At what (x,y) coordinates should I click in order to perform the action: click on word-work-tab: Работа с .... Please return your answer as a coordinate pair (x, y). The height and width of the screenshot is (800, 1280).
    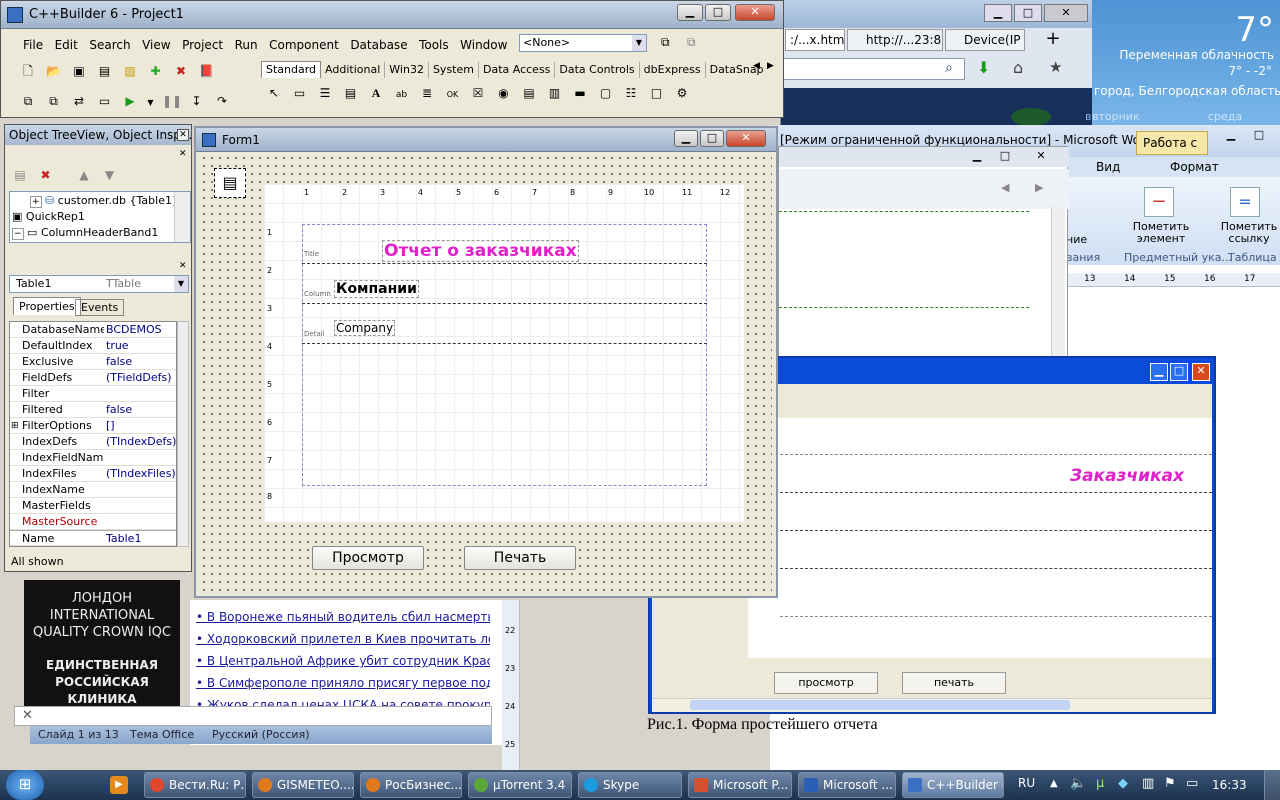
    Looking at the image, I should click on (1172, 151).